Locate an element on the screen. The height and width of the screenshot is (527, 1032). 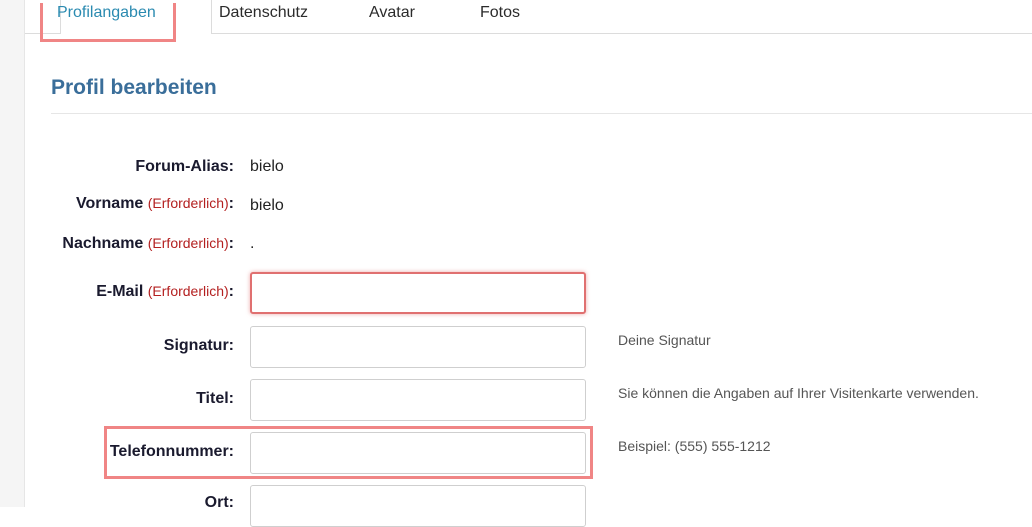
vorname-label: Vorname (Erforderlich): is located at coordinates (155, 204).